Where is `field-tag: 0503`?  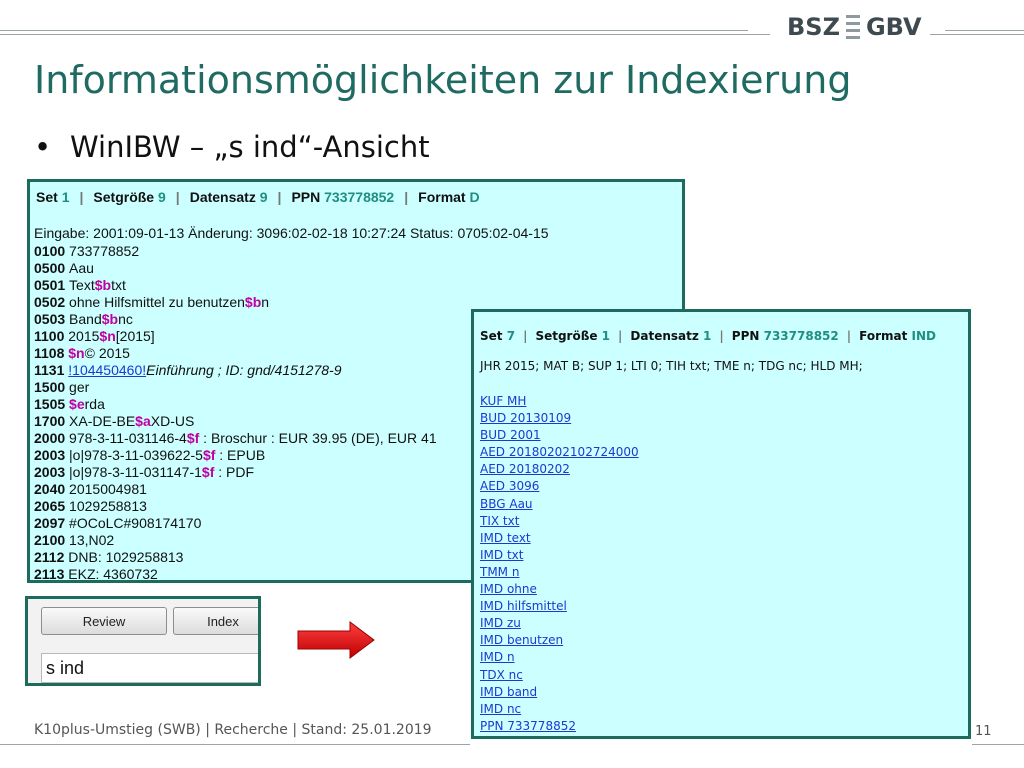 field-tag: 0503 is located at coordinates (52, 319).